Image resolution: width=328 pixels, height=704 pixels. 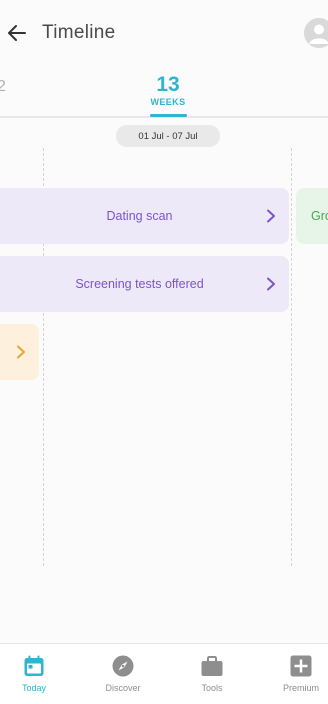 I want to click on bottom-navigation: Today Discover Tools Premium, so click(x=164, y=673).